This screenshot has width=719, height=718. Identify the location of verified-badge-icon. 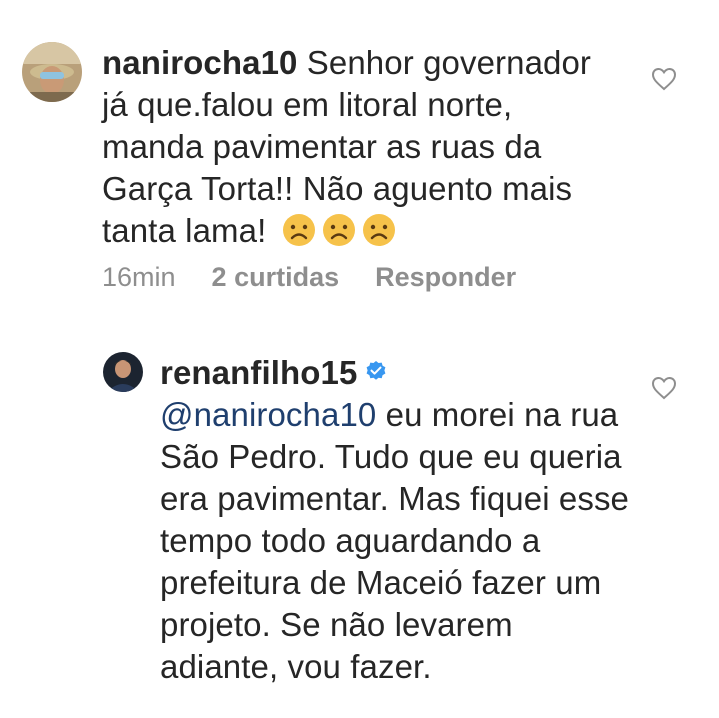
(376, 370).